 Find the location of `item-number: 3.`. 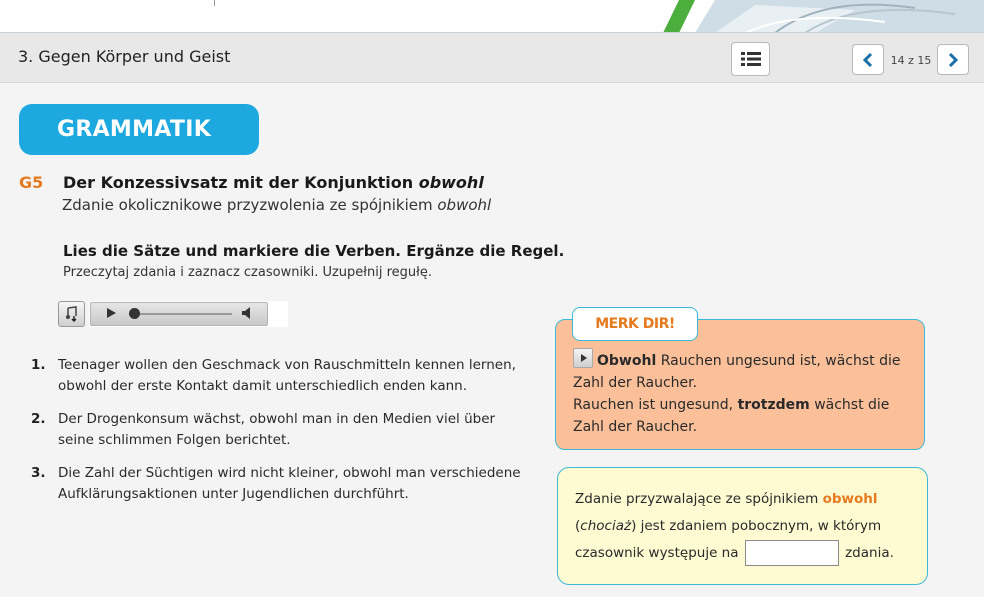

item-number: 3. is located at coordinates (38, 473).